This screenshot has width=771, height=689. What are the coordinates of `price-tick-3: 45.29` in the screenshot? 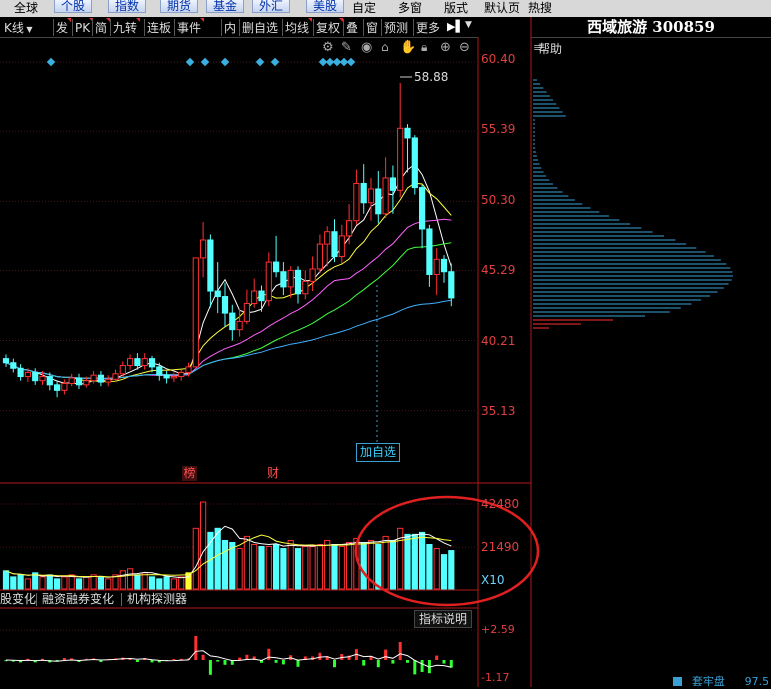 It's located at (498, 270).